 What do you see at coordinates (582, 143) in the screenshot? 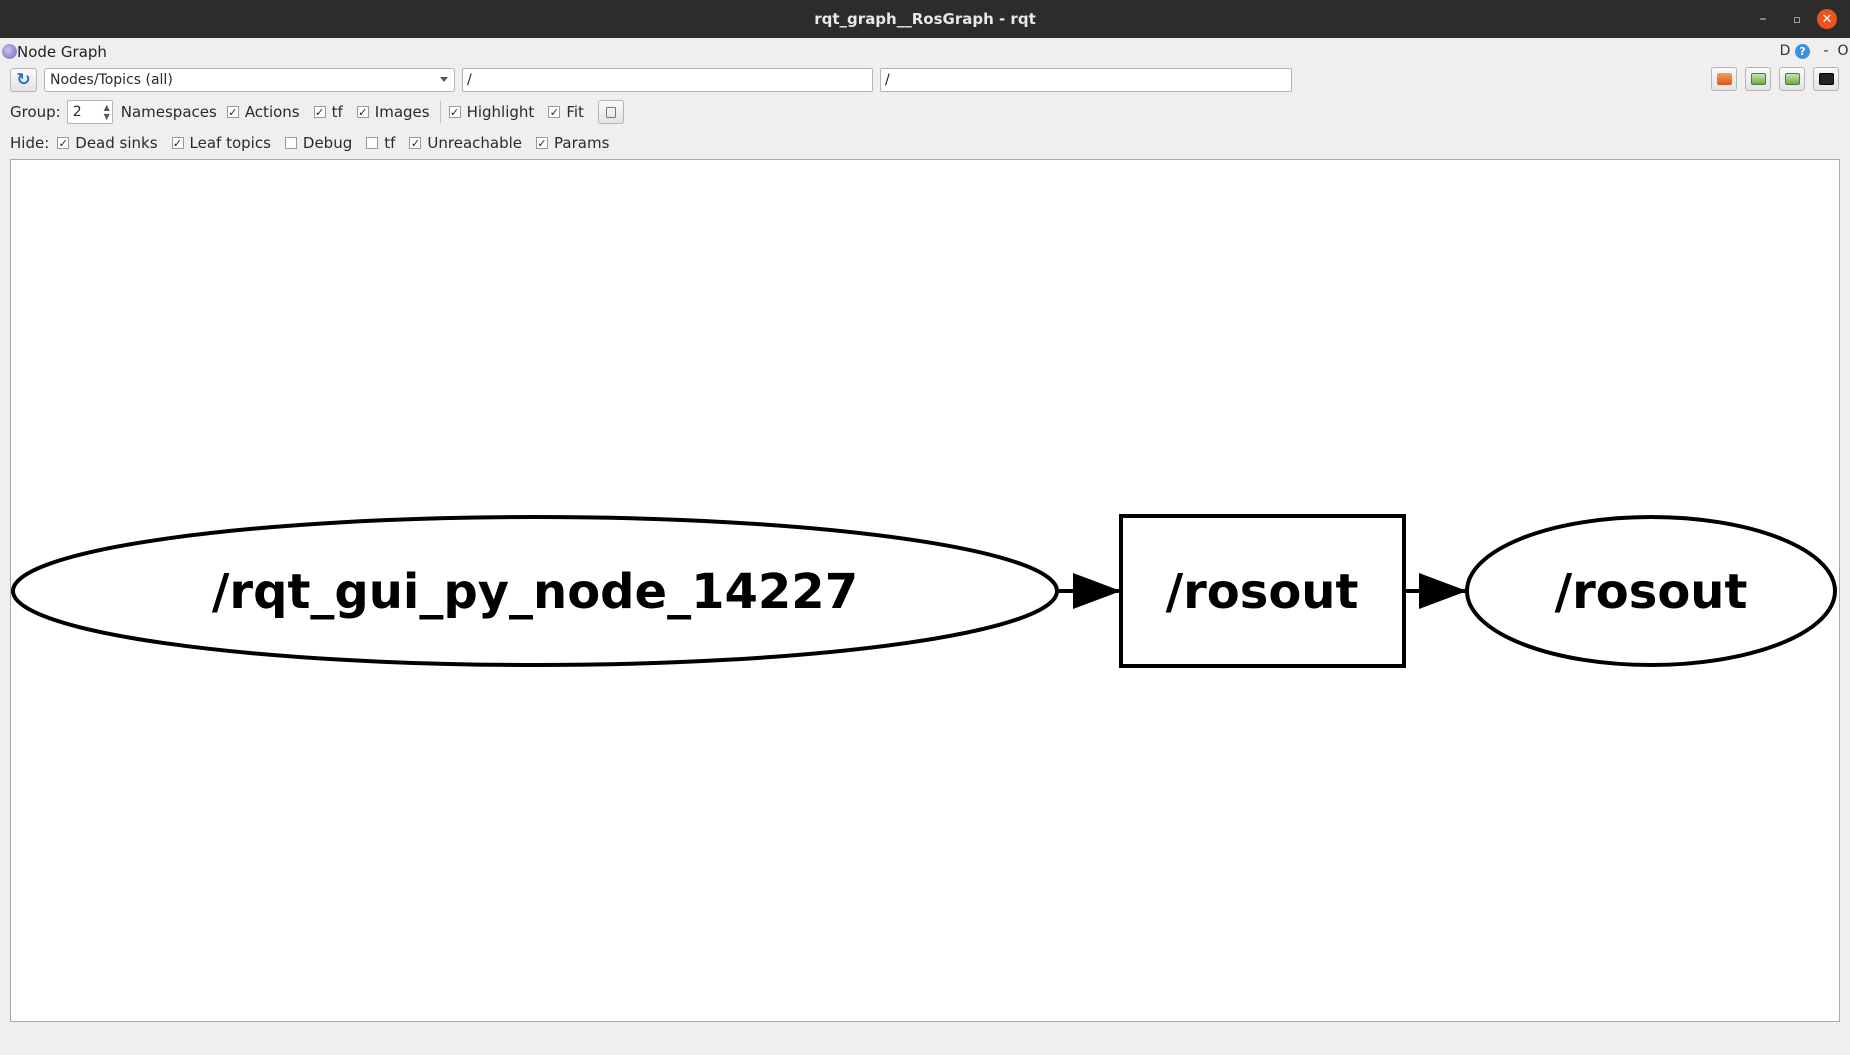
I see `params-label: Params` at bounding box center [582, 143].